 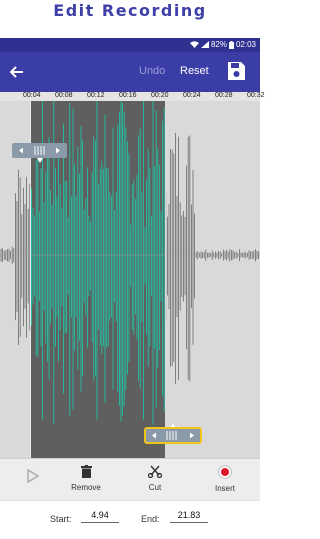 What do you see at coordinates (218, 44) in the screenshot?
I see `battery-percent: 82%` at bounding box center [218, 44].